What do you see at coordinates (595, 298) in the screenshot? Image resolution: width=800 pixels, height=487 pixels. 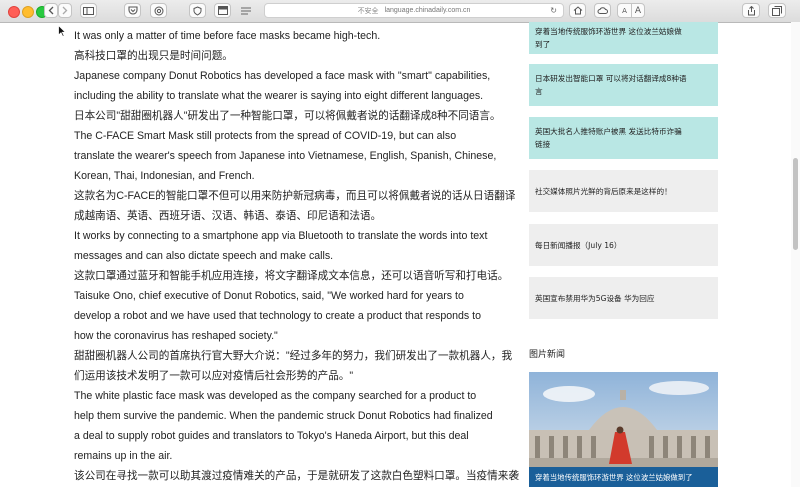 I see `news-title: 英国宣布禁用华为5G设备 华为回应` at bounding box center [595, 298].